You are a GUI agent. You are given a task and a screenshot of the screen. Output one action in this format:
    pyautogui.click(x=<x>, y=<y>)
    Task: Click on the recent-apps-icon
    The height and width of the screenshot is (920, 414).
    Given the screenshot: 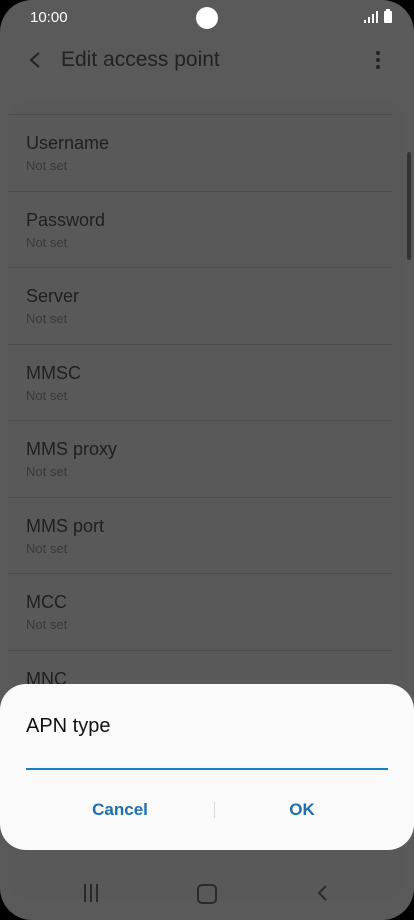 What is the action you would take?
    pyautogui.click(x=91, y=893)
    